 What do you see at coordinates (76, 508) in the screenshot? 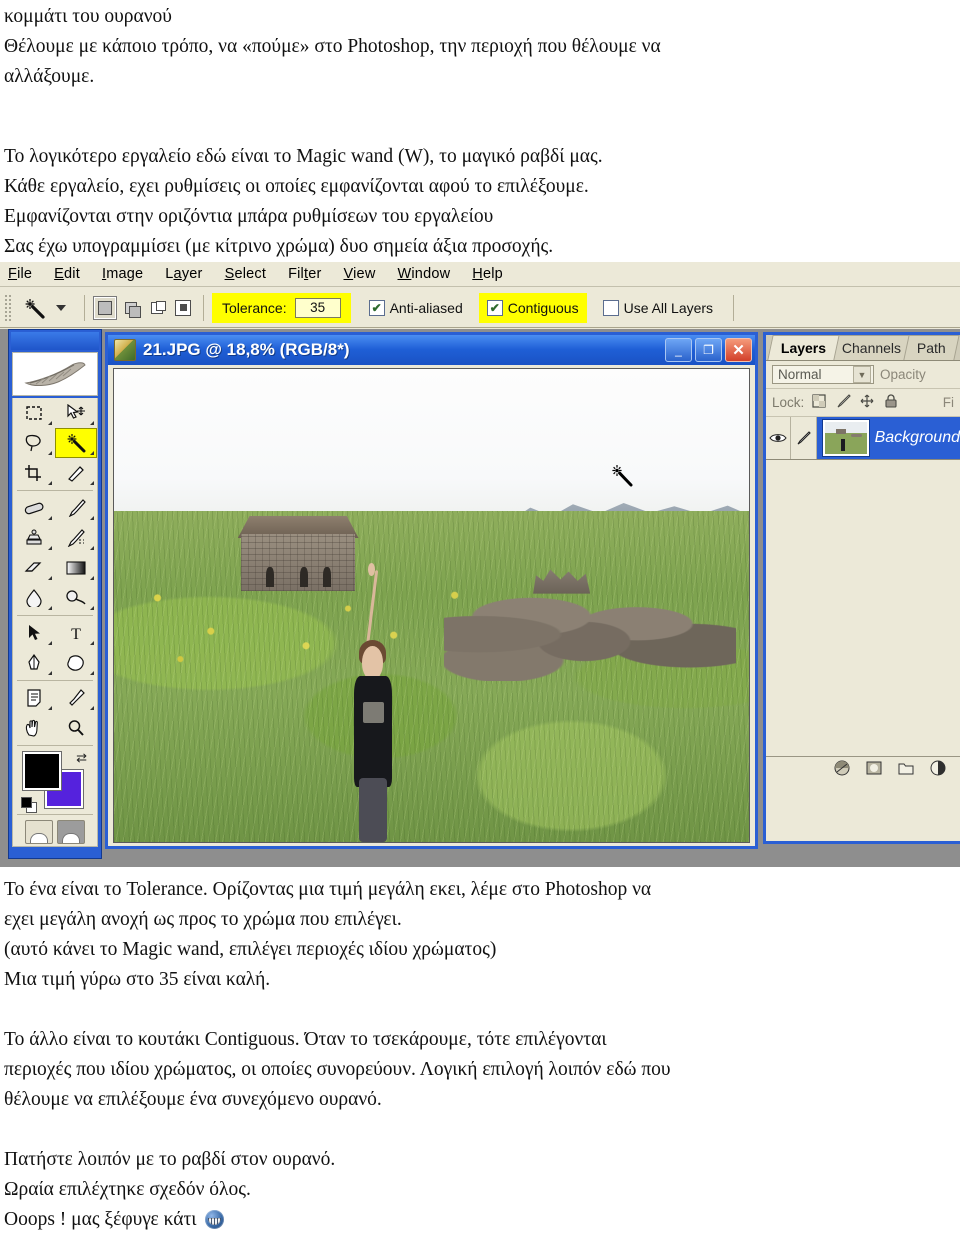
I see `brush-tool` at bounding box center [76, 508].